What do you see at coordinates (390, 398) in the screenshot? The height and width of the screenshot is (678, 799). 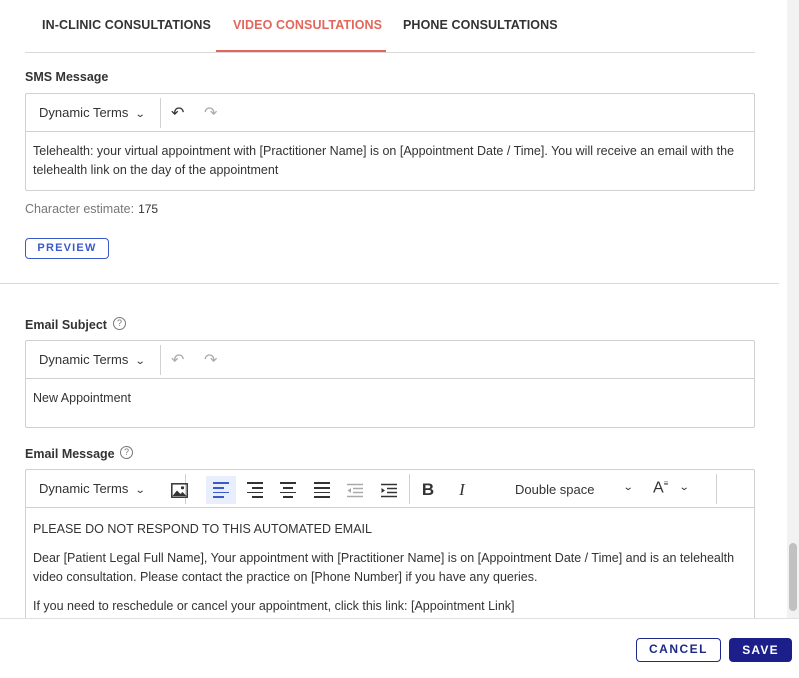 I see `email-subject-input: New Appointment` at bounding box center [390, 398].